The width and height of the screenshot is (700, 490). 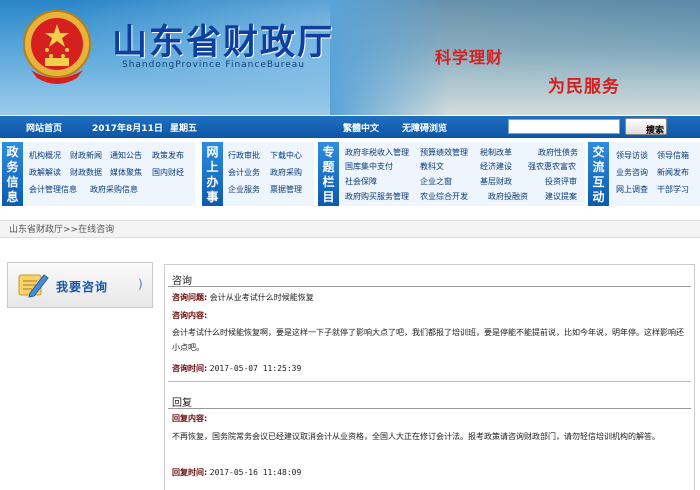 What do you see at coordinates (190, 368) in the screenshot?
I see `consult-time-label: 咨询时间:` at bounding box center [190, 368].